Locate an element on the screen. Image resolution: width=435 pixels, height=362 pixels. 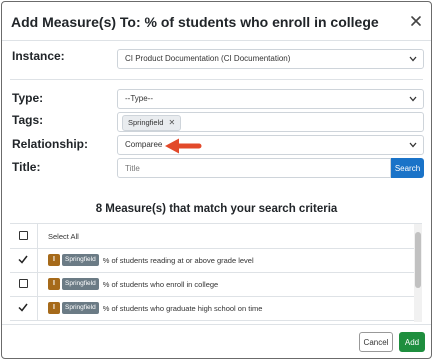
select-all-row: Select All is located at coordinates (212, 236).